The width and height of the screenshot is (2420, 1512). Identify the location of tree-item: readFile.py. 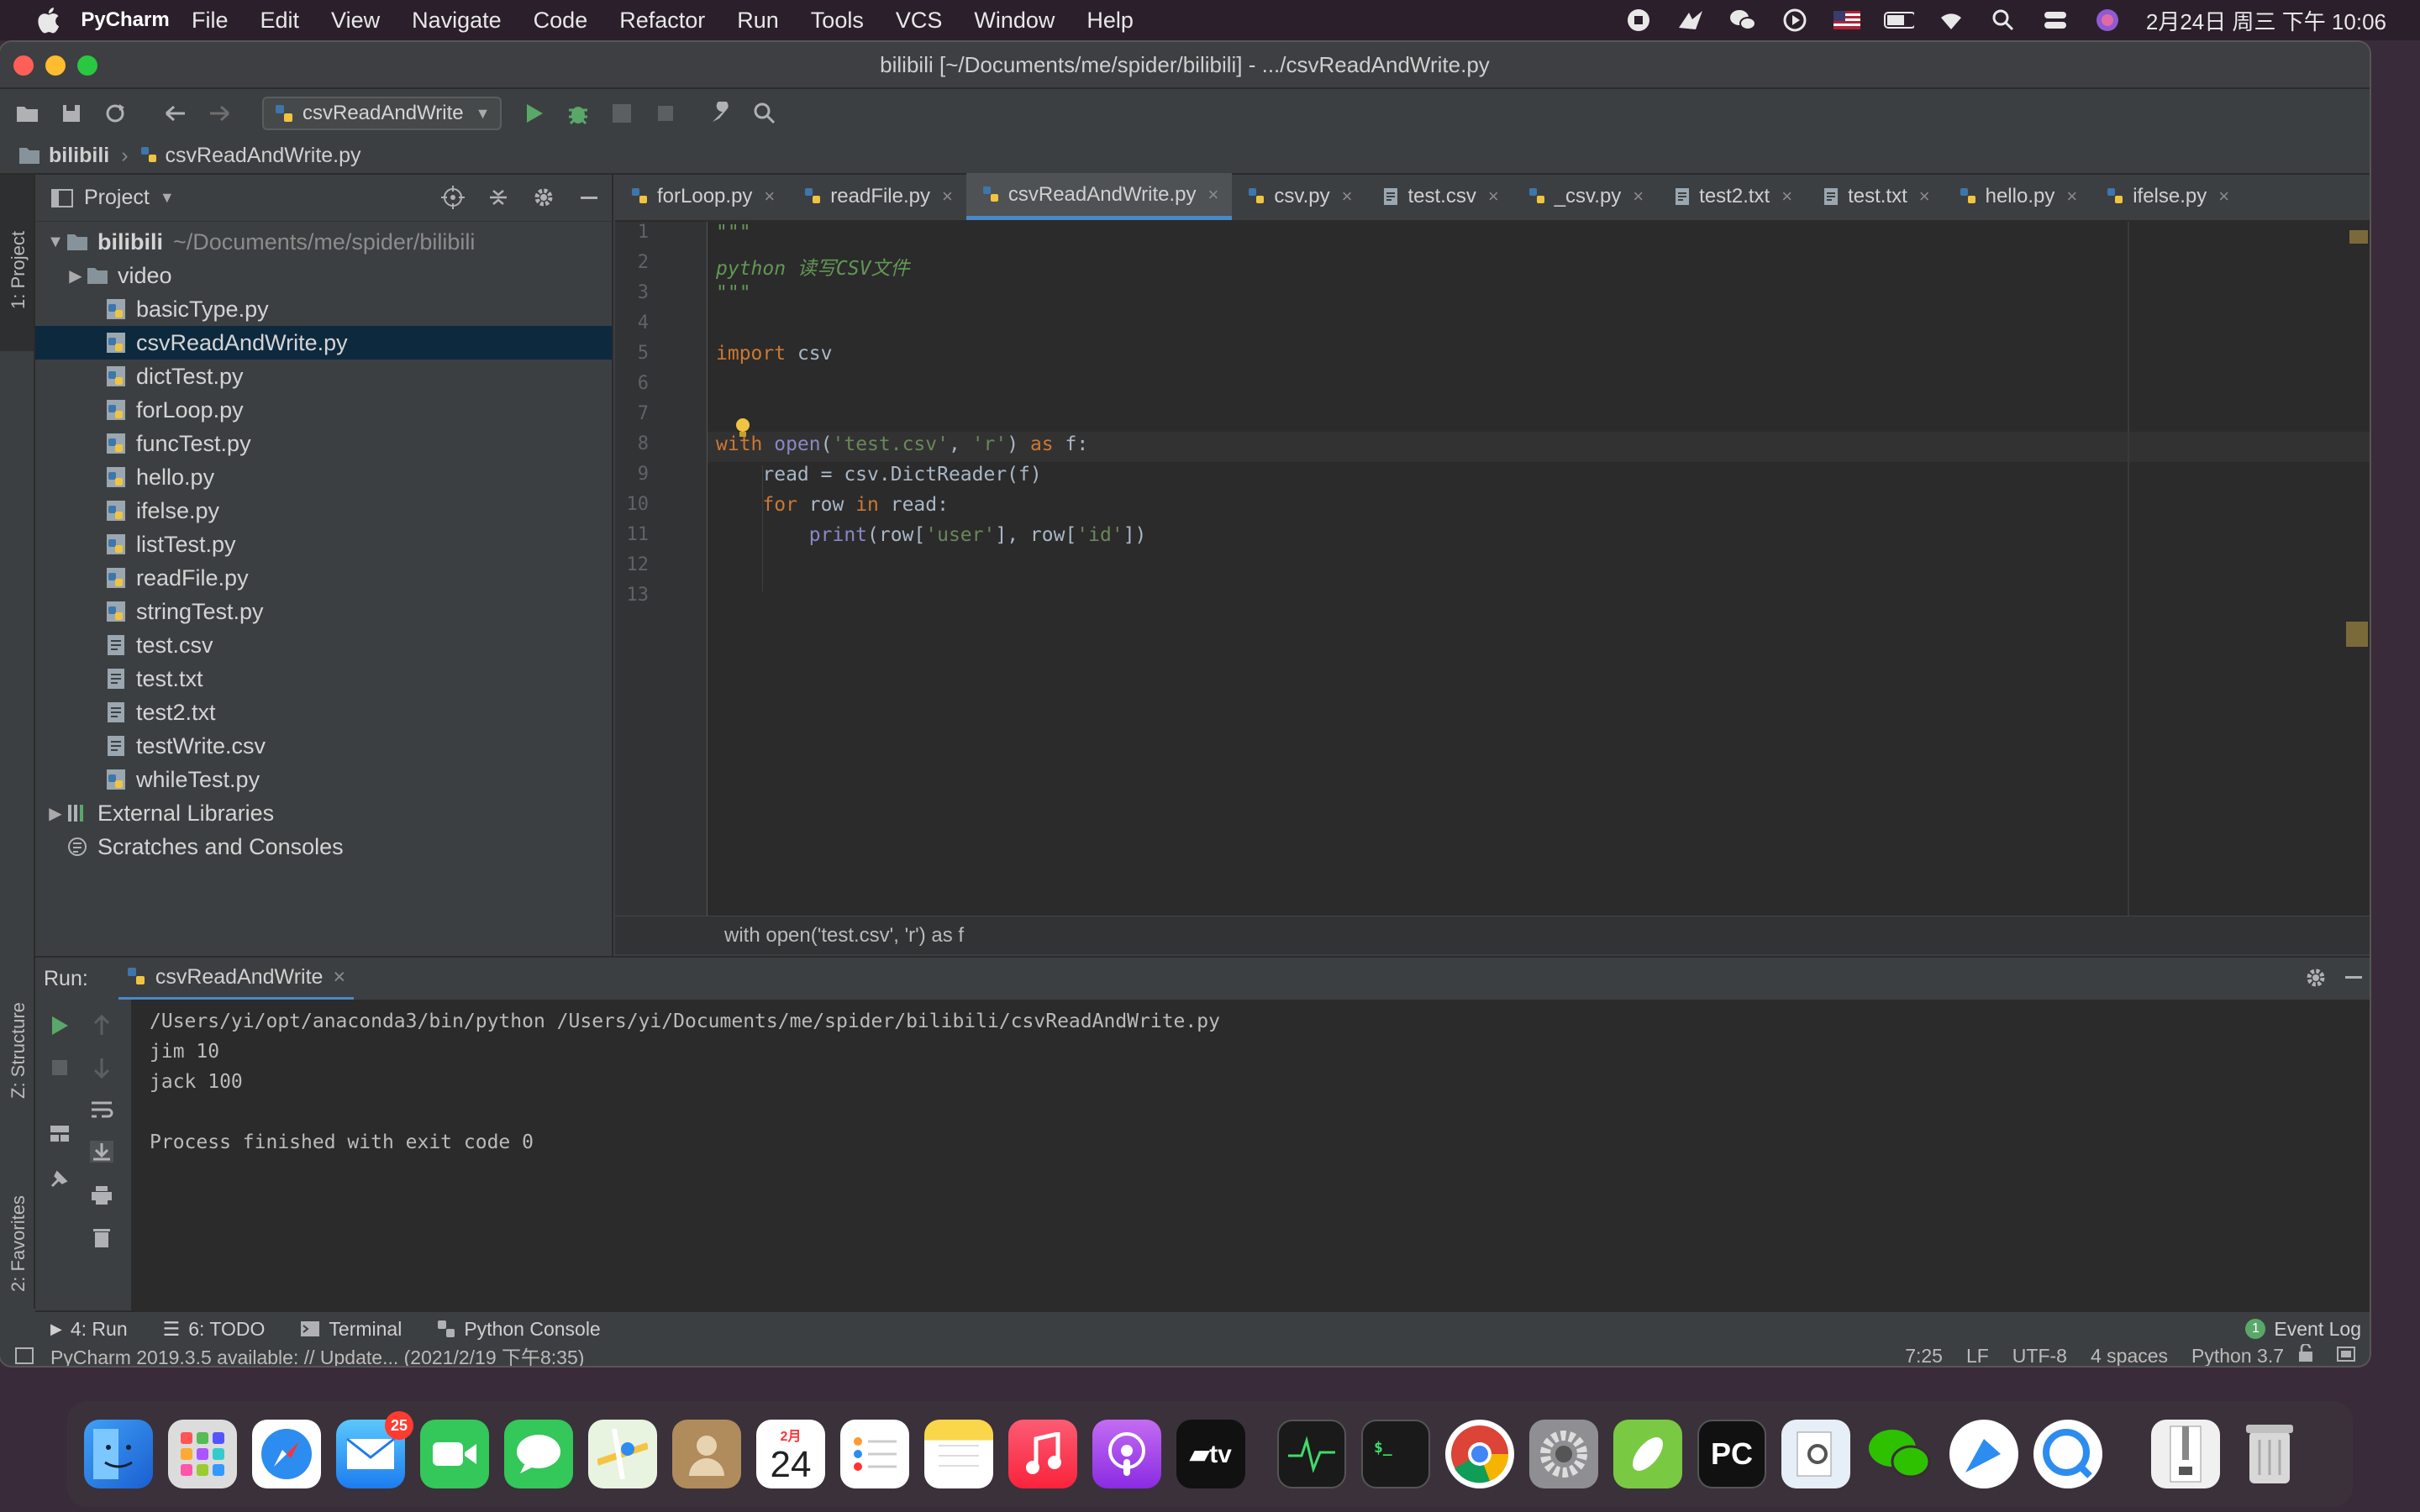
(323, 578).